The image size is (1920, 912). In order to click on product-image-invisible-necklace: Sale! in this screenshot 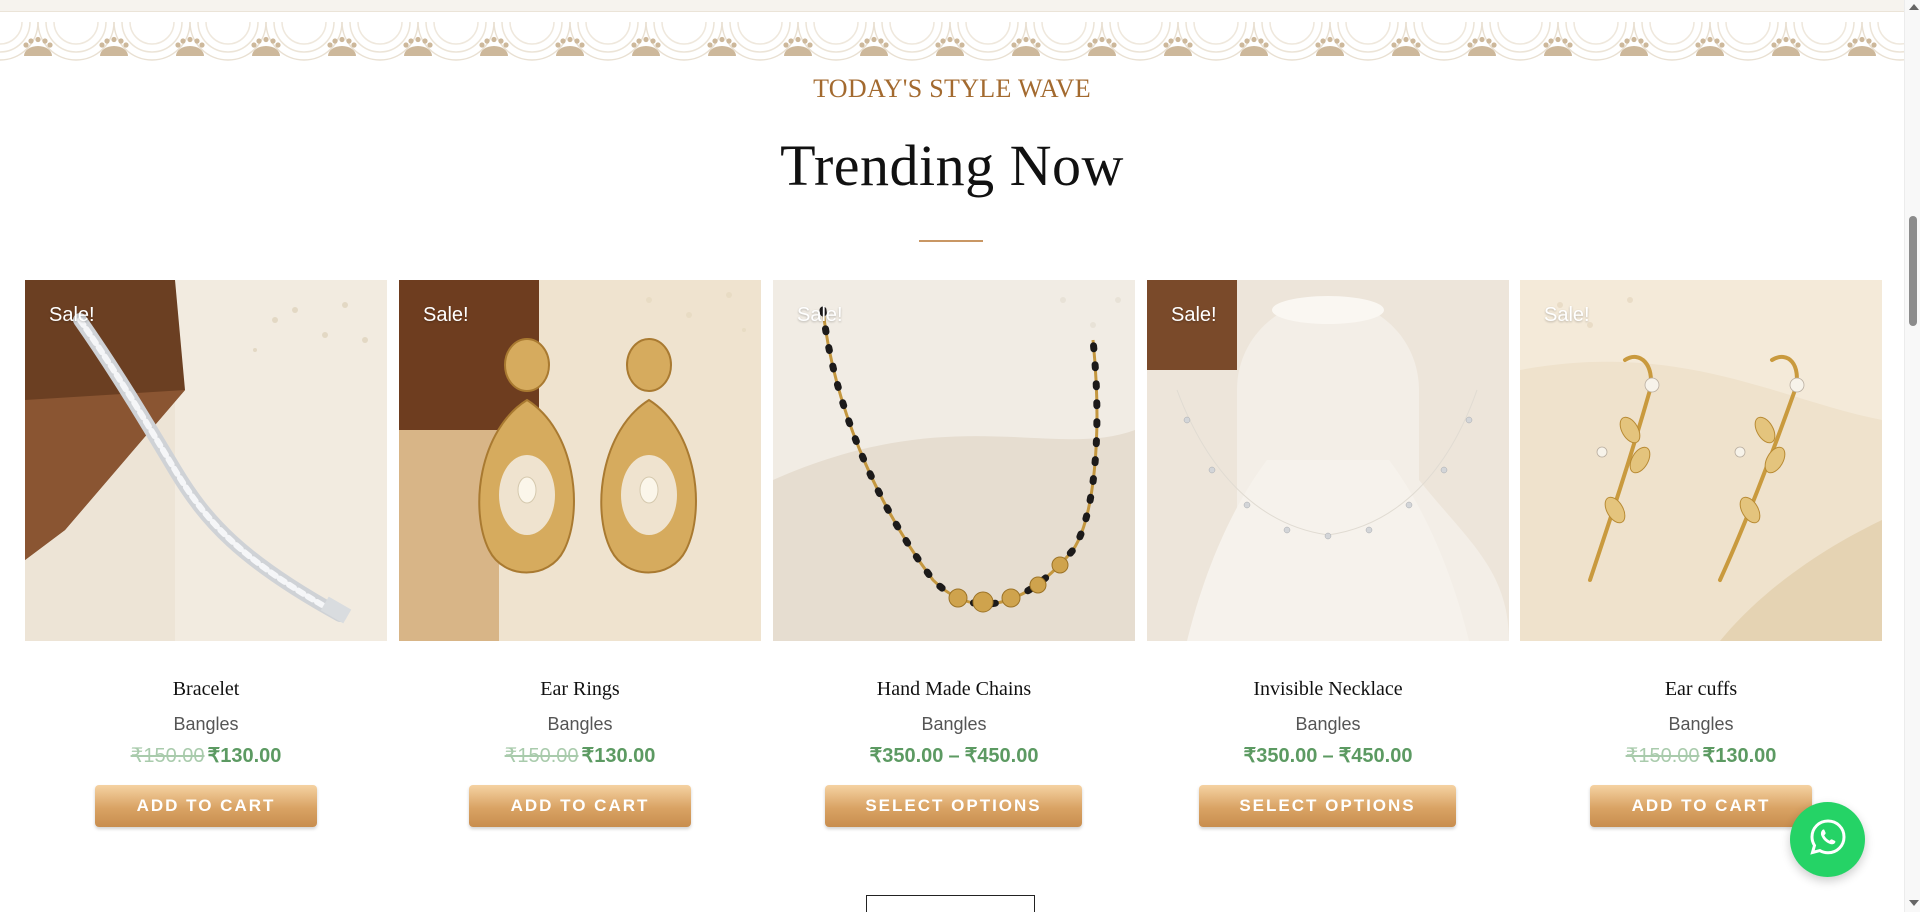, I will do `click(1328, 460)`.